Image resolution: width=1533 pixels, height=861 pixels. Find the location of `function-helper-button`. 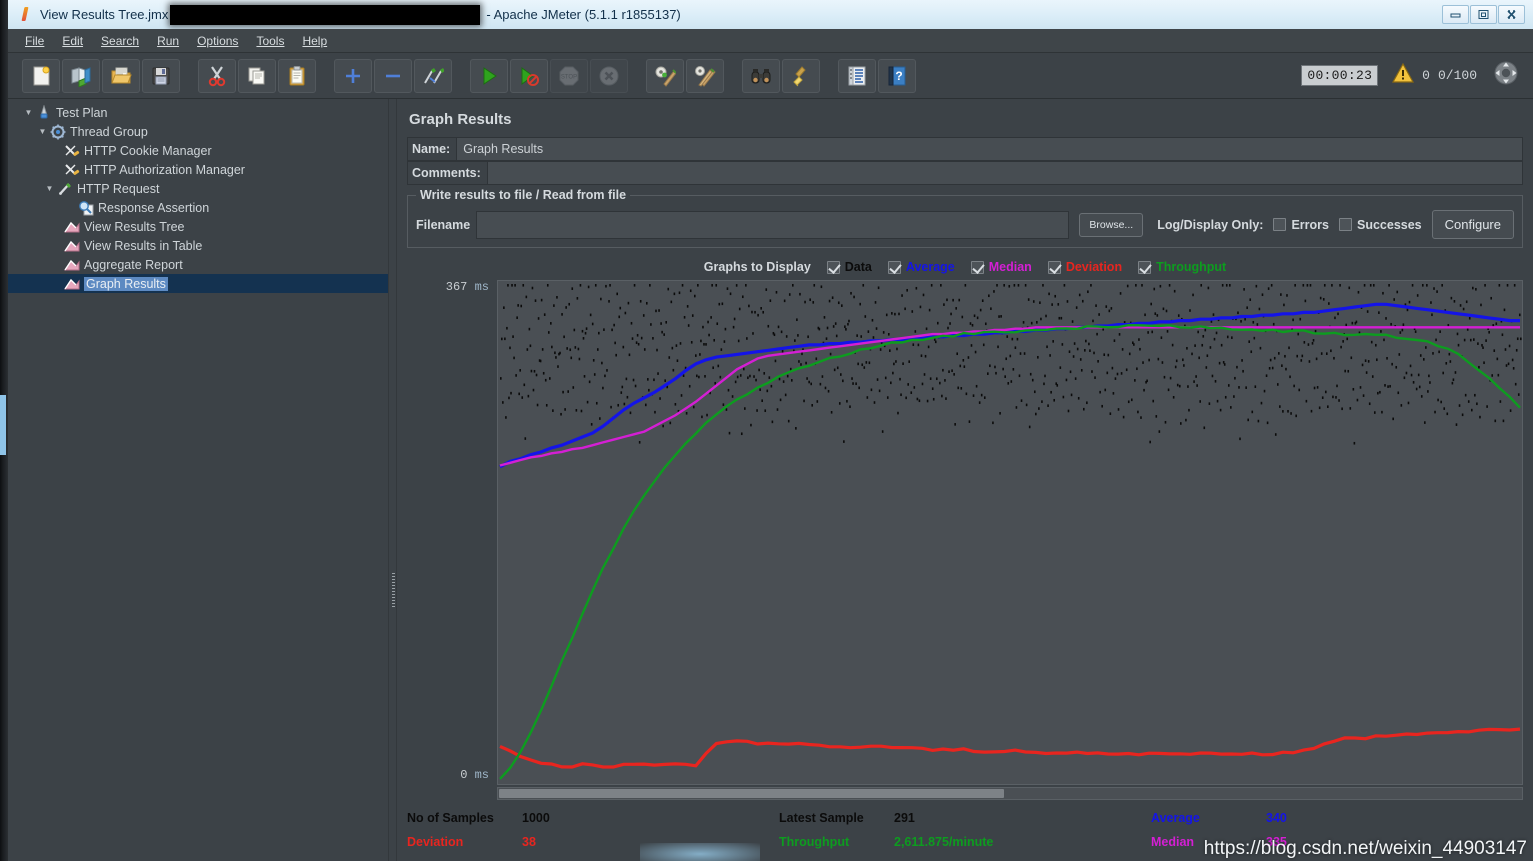

function-helper-button is located at coordinates (857, 75).